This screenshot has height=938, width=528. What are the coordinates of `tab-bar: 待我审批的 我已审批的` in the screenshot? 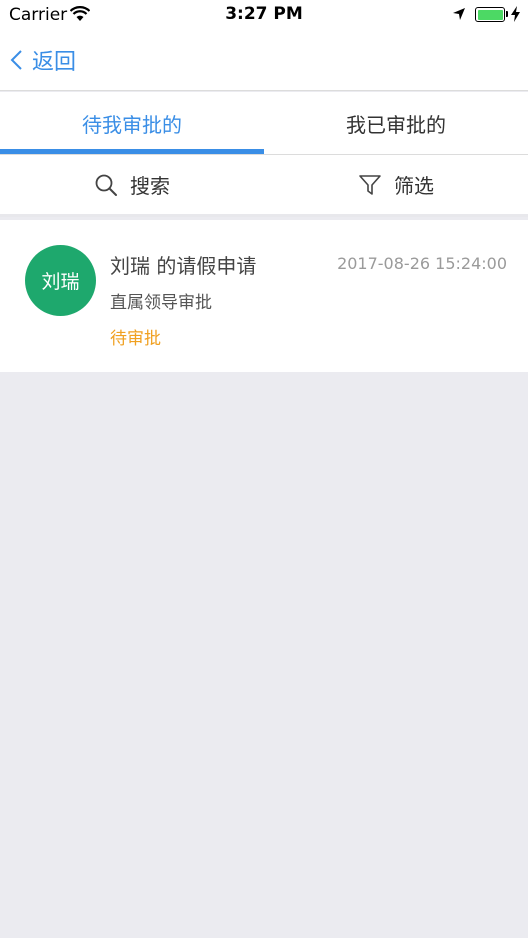 It's located at (264, 123).